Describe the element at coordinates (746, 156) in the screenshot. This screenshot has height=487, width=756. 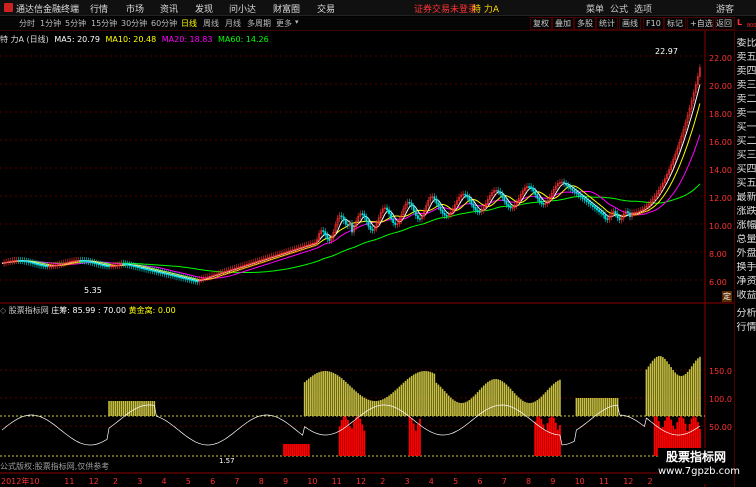
I see `sidebar-item-buy3: 买三` at that location.